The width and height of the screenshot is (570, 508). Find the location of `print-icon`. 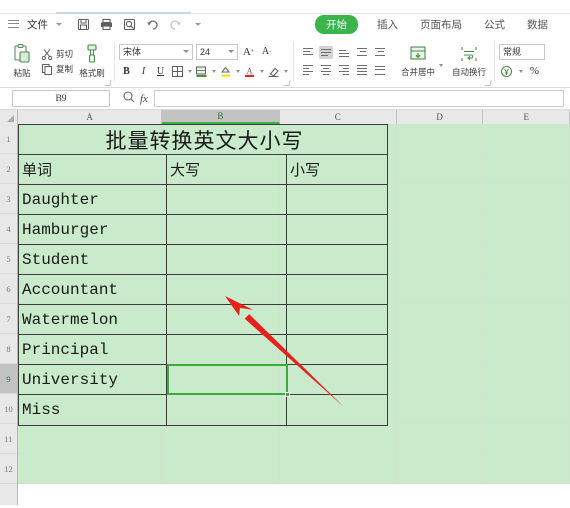

print-icon is located at coordinates (106, 24).